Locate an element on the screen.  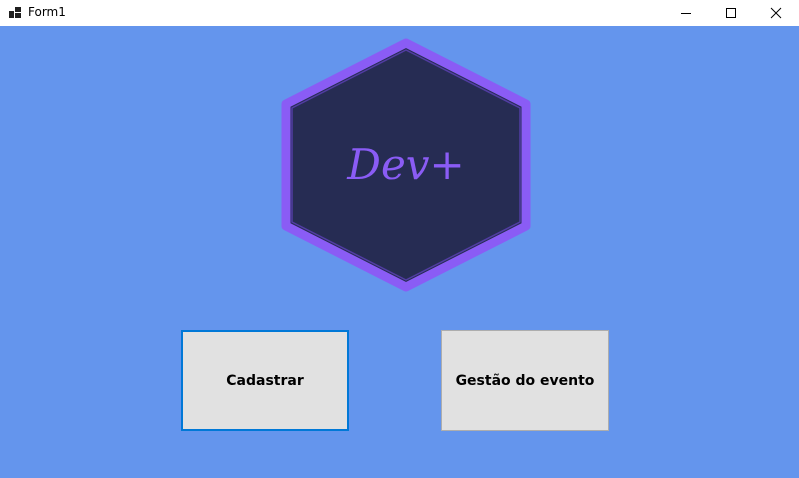
title-bar: Form1 is located at coordinates (399, 13).